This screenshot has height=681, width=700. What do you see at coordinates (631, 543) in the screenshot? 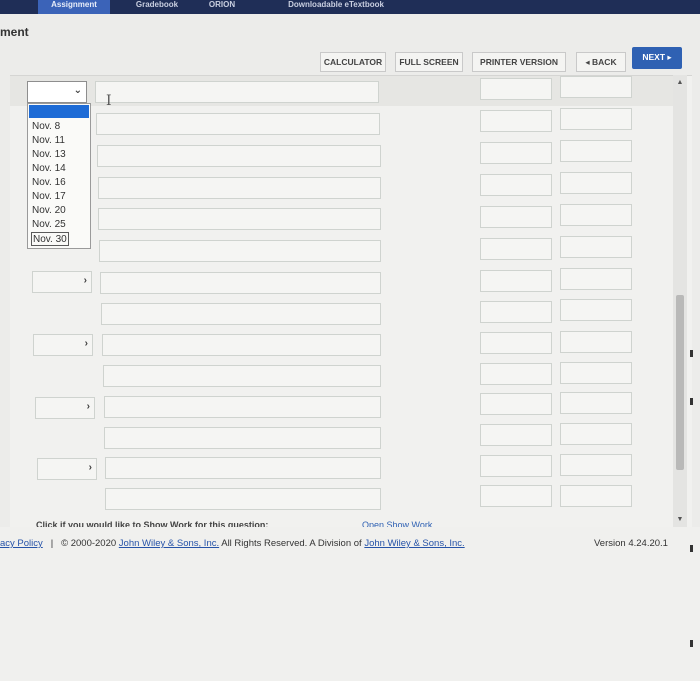
I see `version-label: Version 4.24.20.1` at bounding box center [631, 543].